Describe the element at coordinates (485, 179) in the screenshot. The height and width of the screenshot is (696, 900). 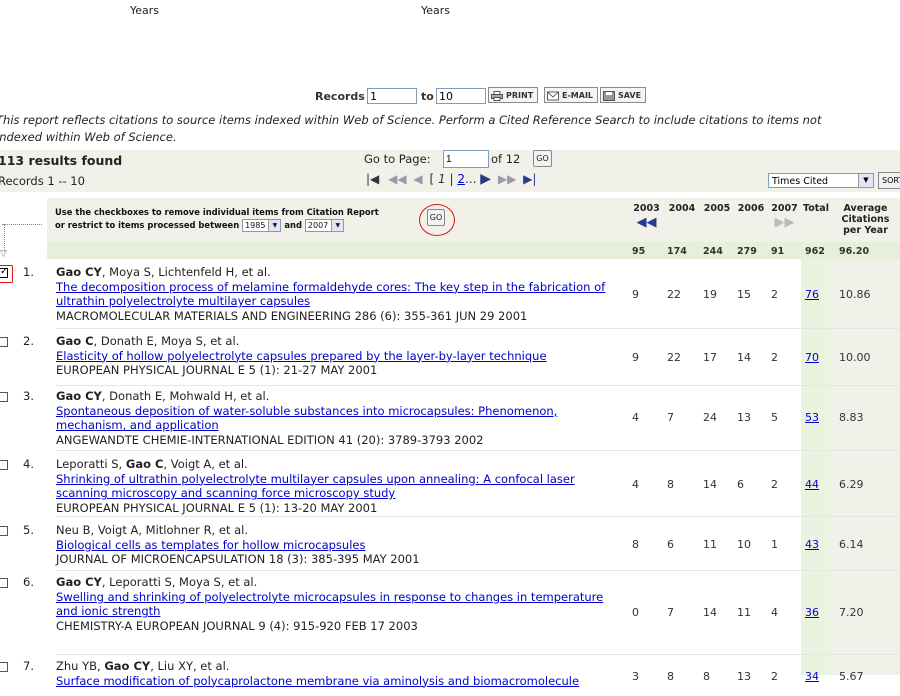
I see `next-page-icon: ▶` at that location.